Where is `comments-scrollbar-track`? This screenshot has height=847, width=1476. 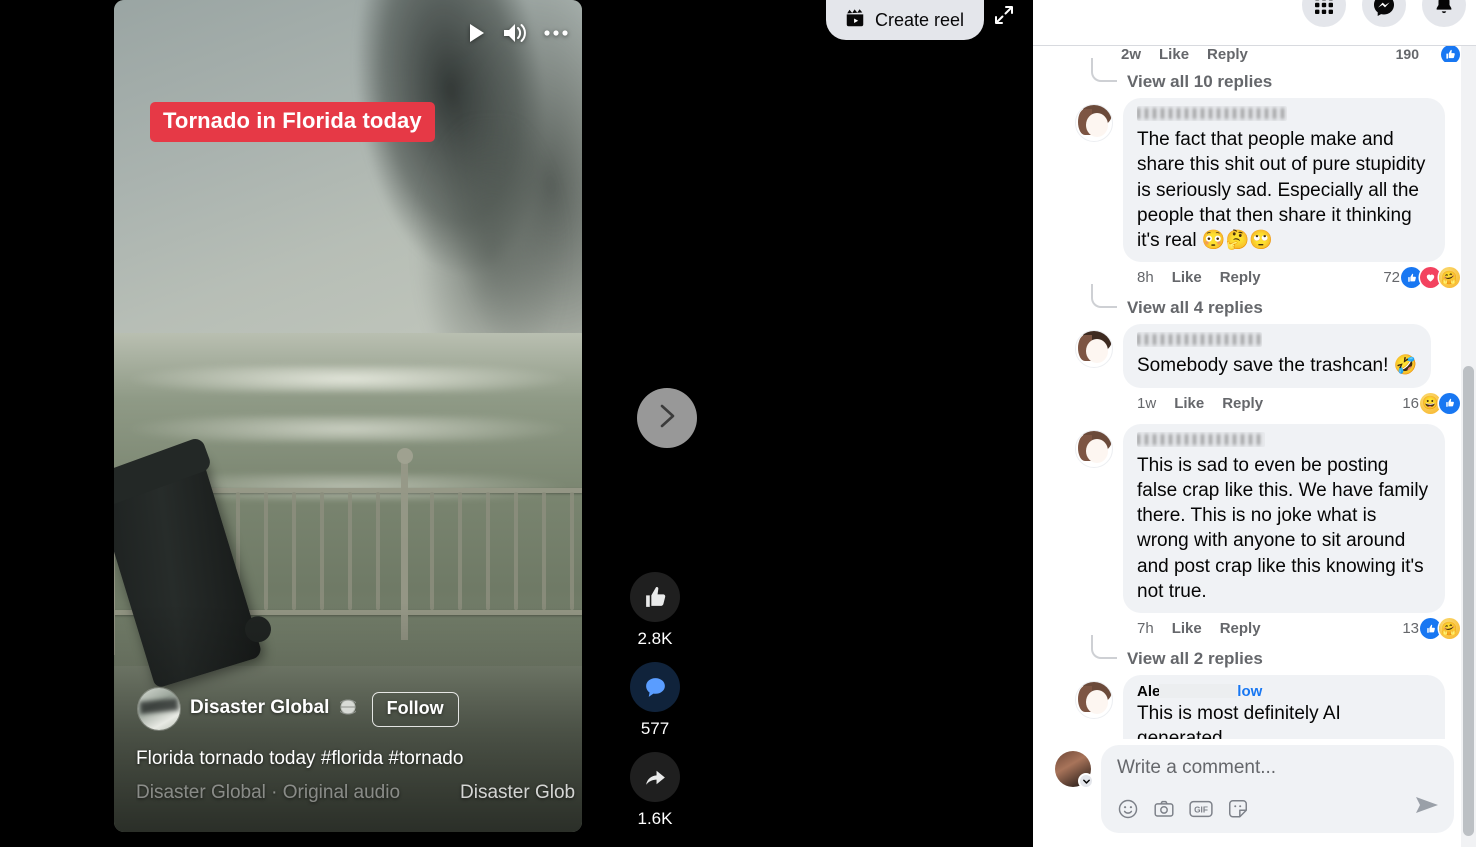
comments-scrollbar-track is located at coordinates (1468, 446).